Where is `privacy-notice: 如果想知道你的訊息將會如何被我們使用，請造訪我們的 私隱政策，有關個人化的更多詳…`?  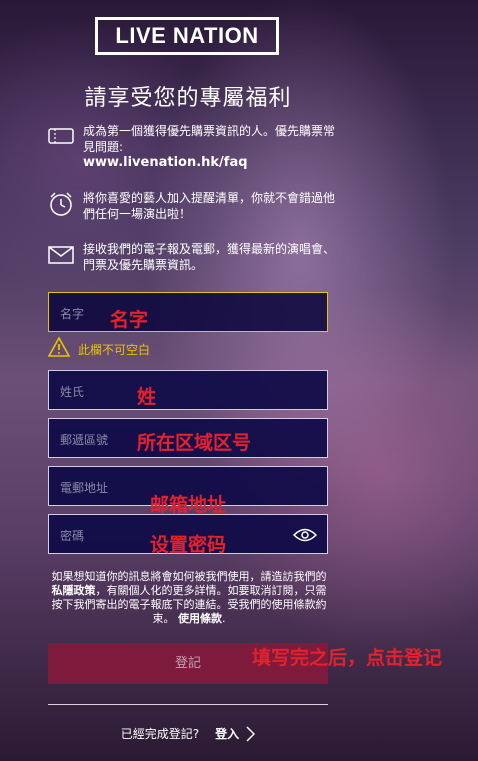 privacy-notice: 如果想知道你的訊息將會如何被我們使用，請造訪我們的 私隱政策，有關個人化的更多詳… is located at coordinates (189, 598).